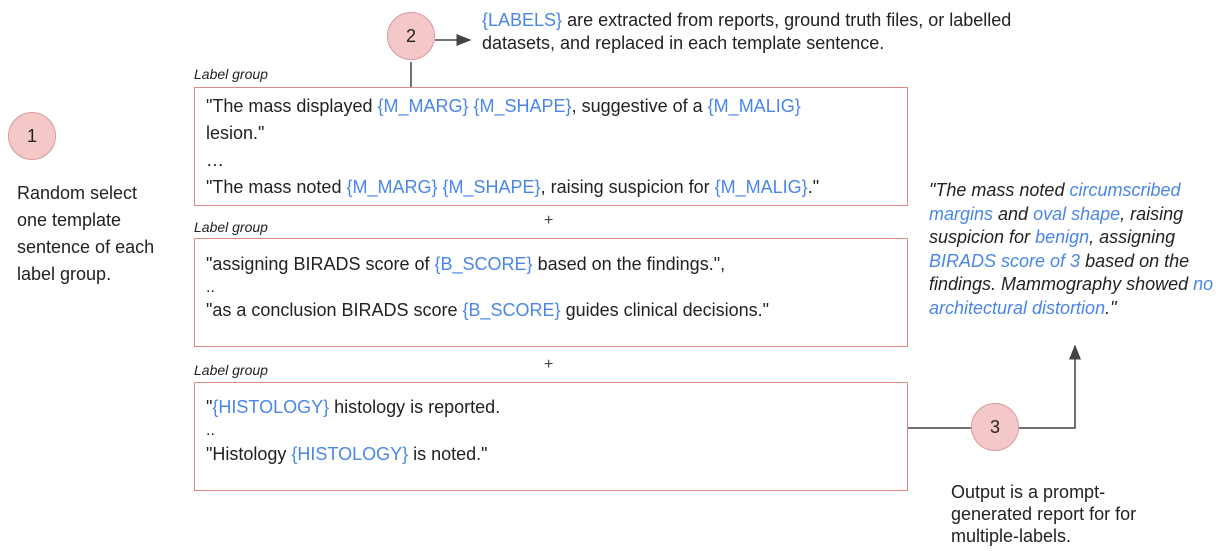 Image resolution: width=1220 pixels, height=551 pixels. What do you see at coordinates (235, 133) in the screenshot?
I see `group1-template-1-cont: lesion."` at bounding box center [235, 133].